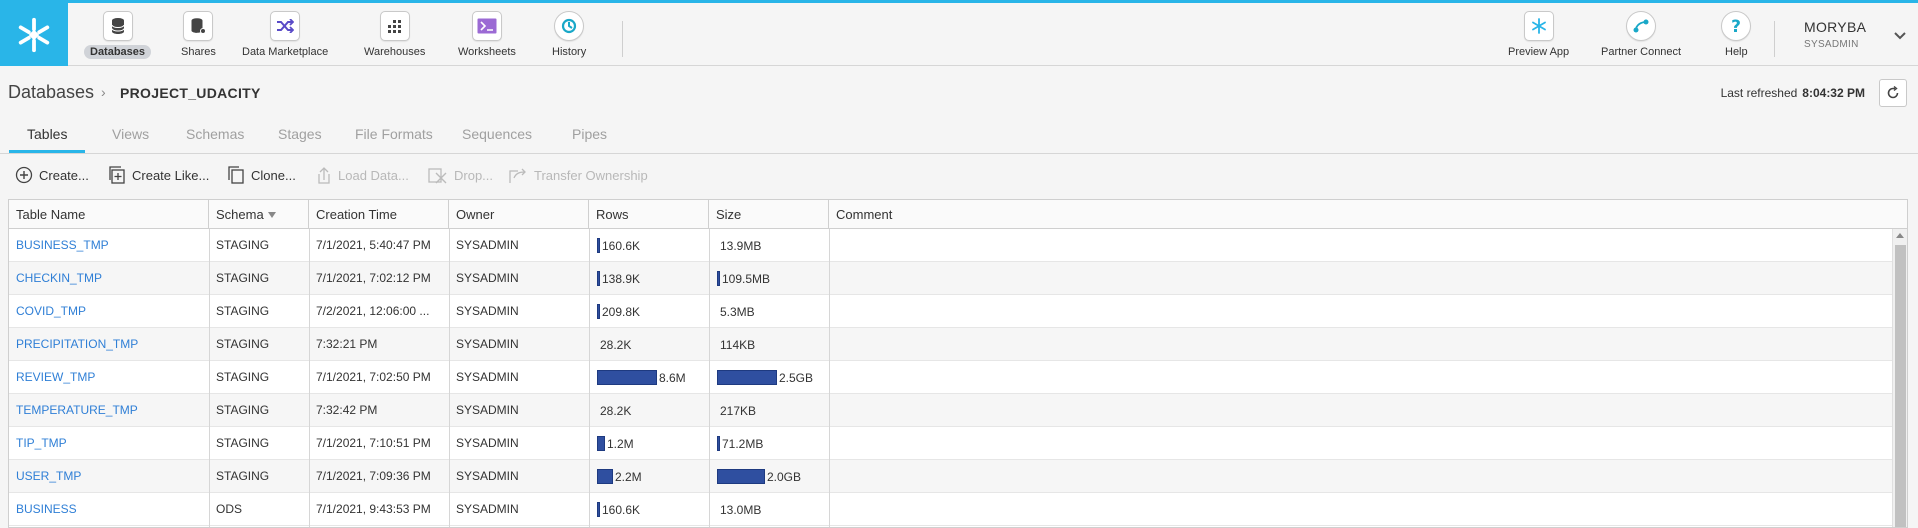  What do you see at coordinates (769, 214) in the screenshot?
I see `column-header-size: Size` at bounding box center [769, 214].